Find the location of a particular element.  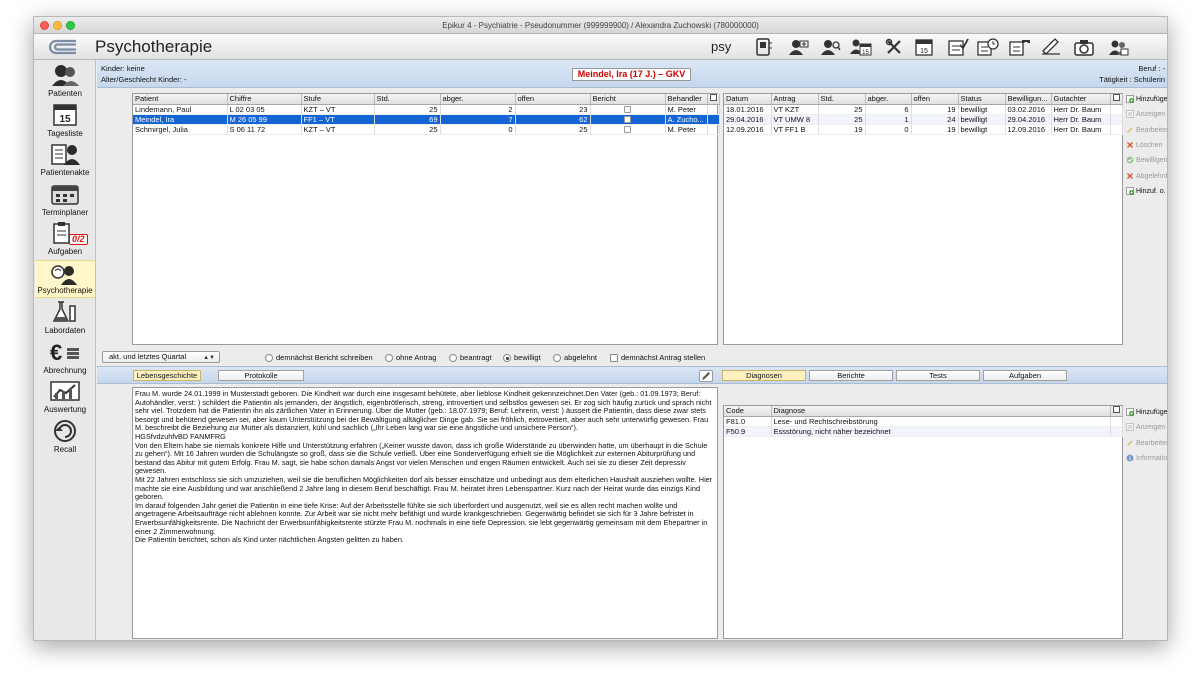

calendar-patient-icon: 15 is located at coordinates (861, 47).